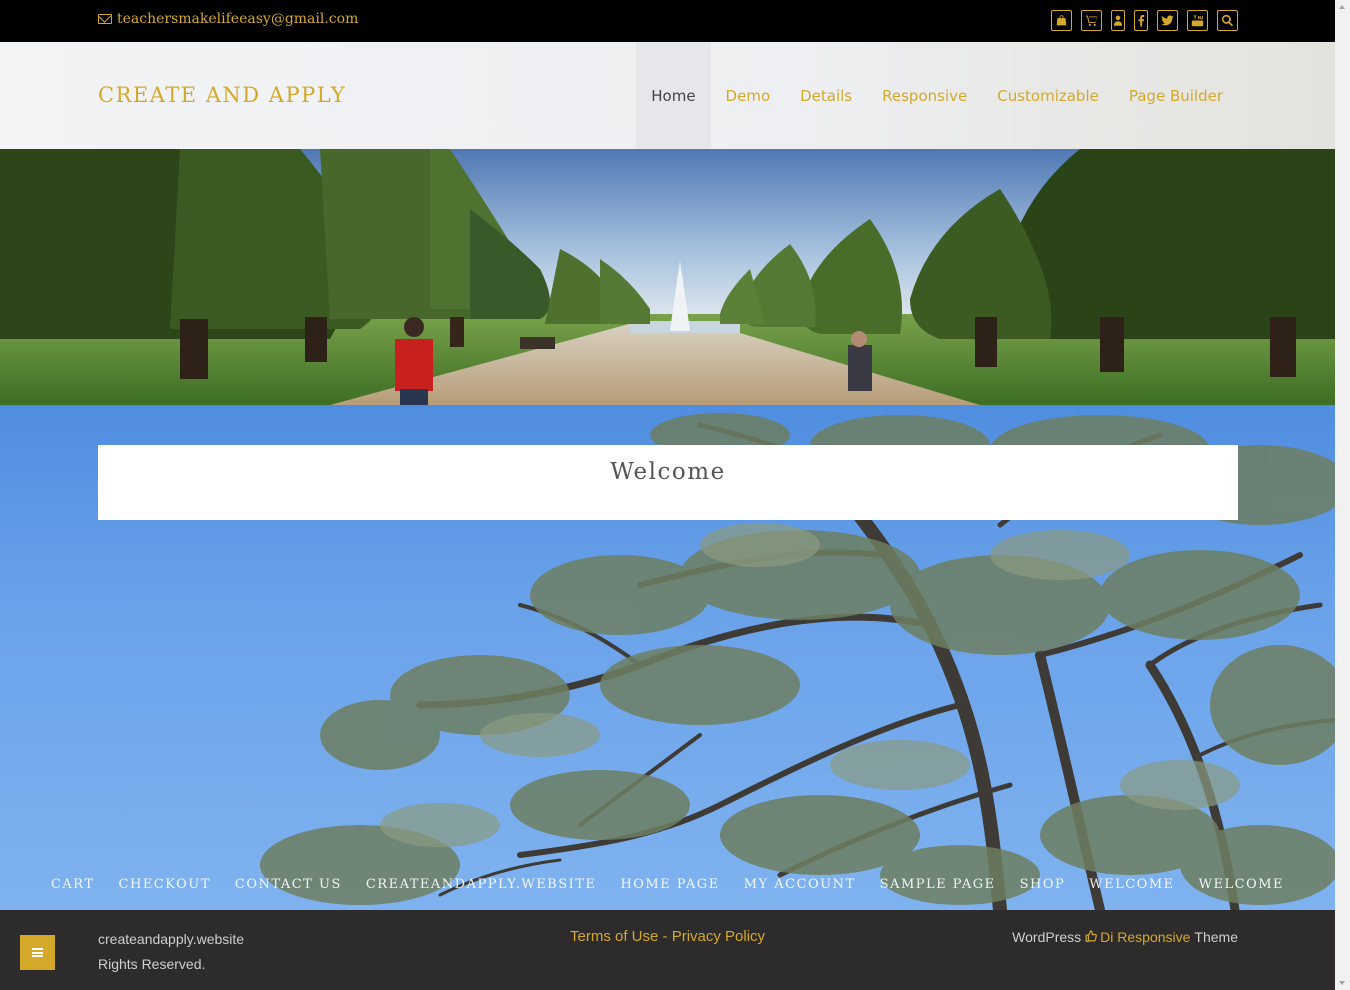 This screenshot has height=990, width=1350. Describe the element at coordinates (1167, 20) in the screenshot. I see `twitter-icon` at that location.